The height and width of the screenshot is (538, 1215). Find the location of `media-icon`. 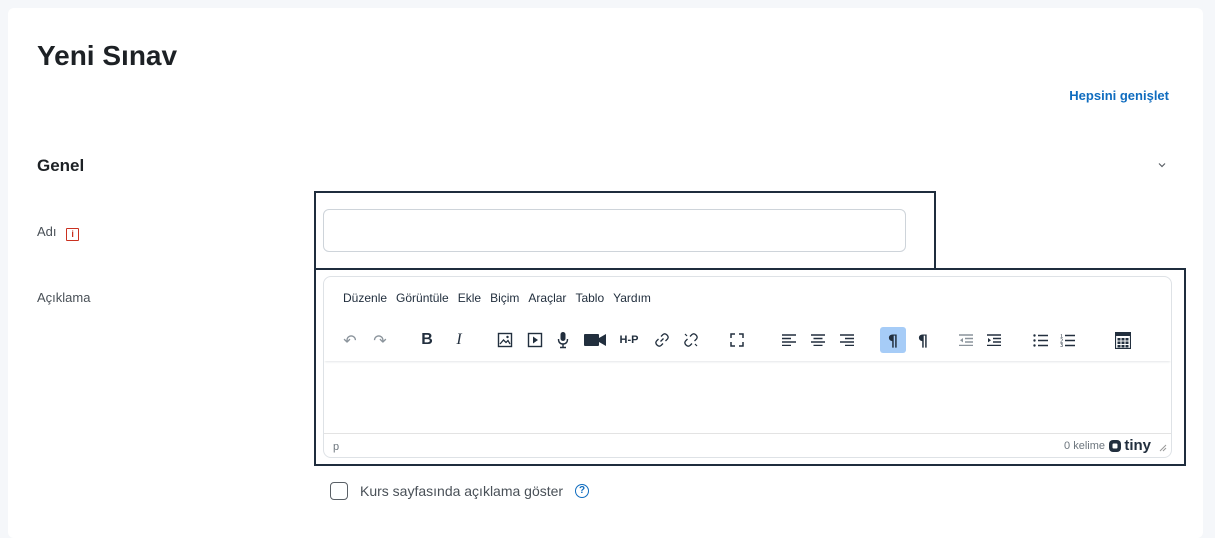

media-icon is located at coordinates (535, 340).